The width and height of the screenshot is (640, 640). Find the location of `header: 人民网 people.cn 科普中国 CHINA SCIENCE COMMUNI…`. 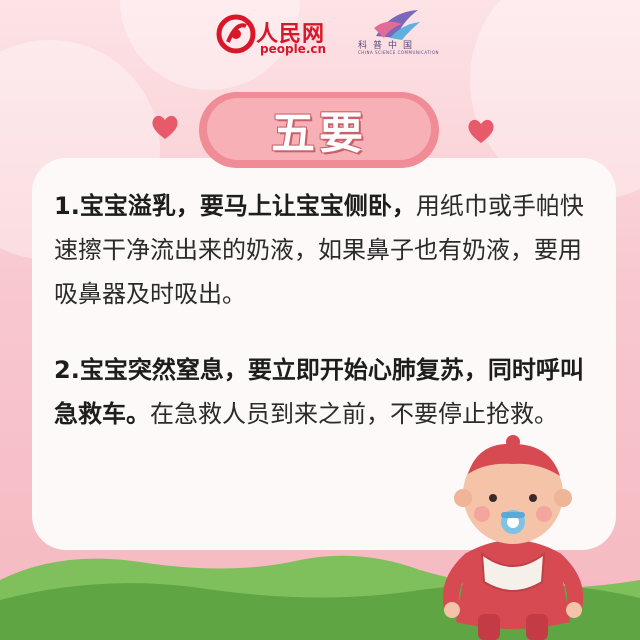

header: 人民网 people.cn 科普中国 CHINA SCIENCE COMMUNI… is located at coordinates (320, 35).